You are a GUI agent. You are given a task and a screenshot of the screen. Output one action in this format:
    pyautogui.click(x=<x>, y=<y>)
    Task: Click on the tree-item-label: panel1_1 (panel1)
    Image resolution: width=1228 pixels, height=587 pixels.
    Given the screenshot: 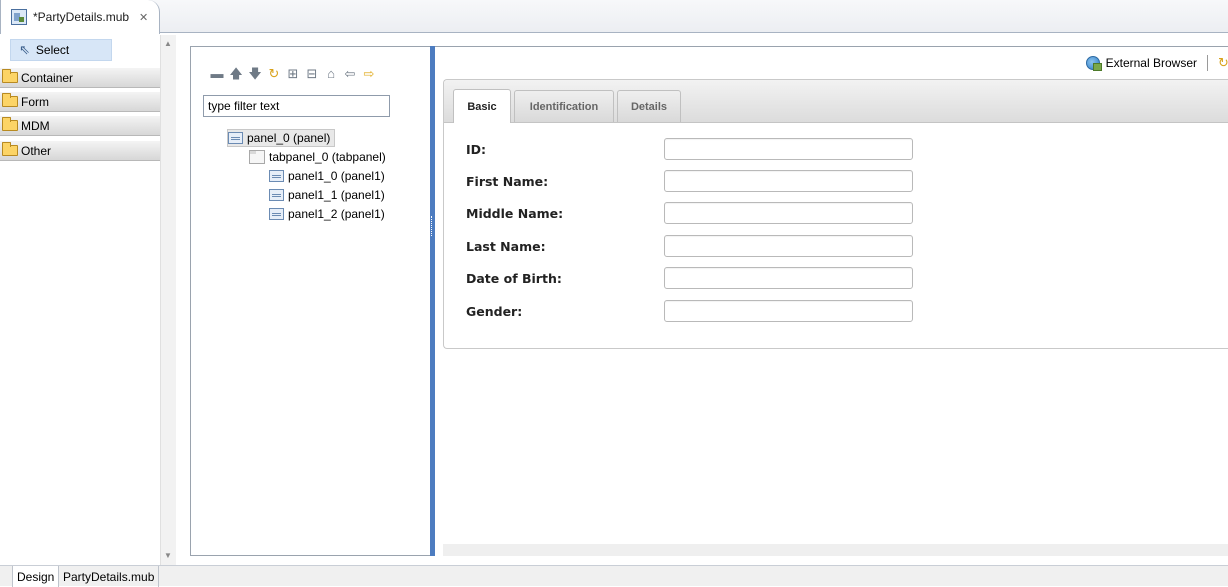 What is the action you would take?
    pyautogui.click(x=336, y=195)
    